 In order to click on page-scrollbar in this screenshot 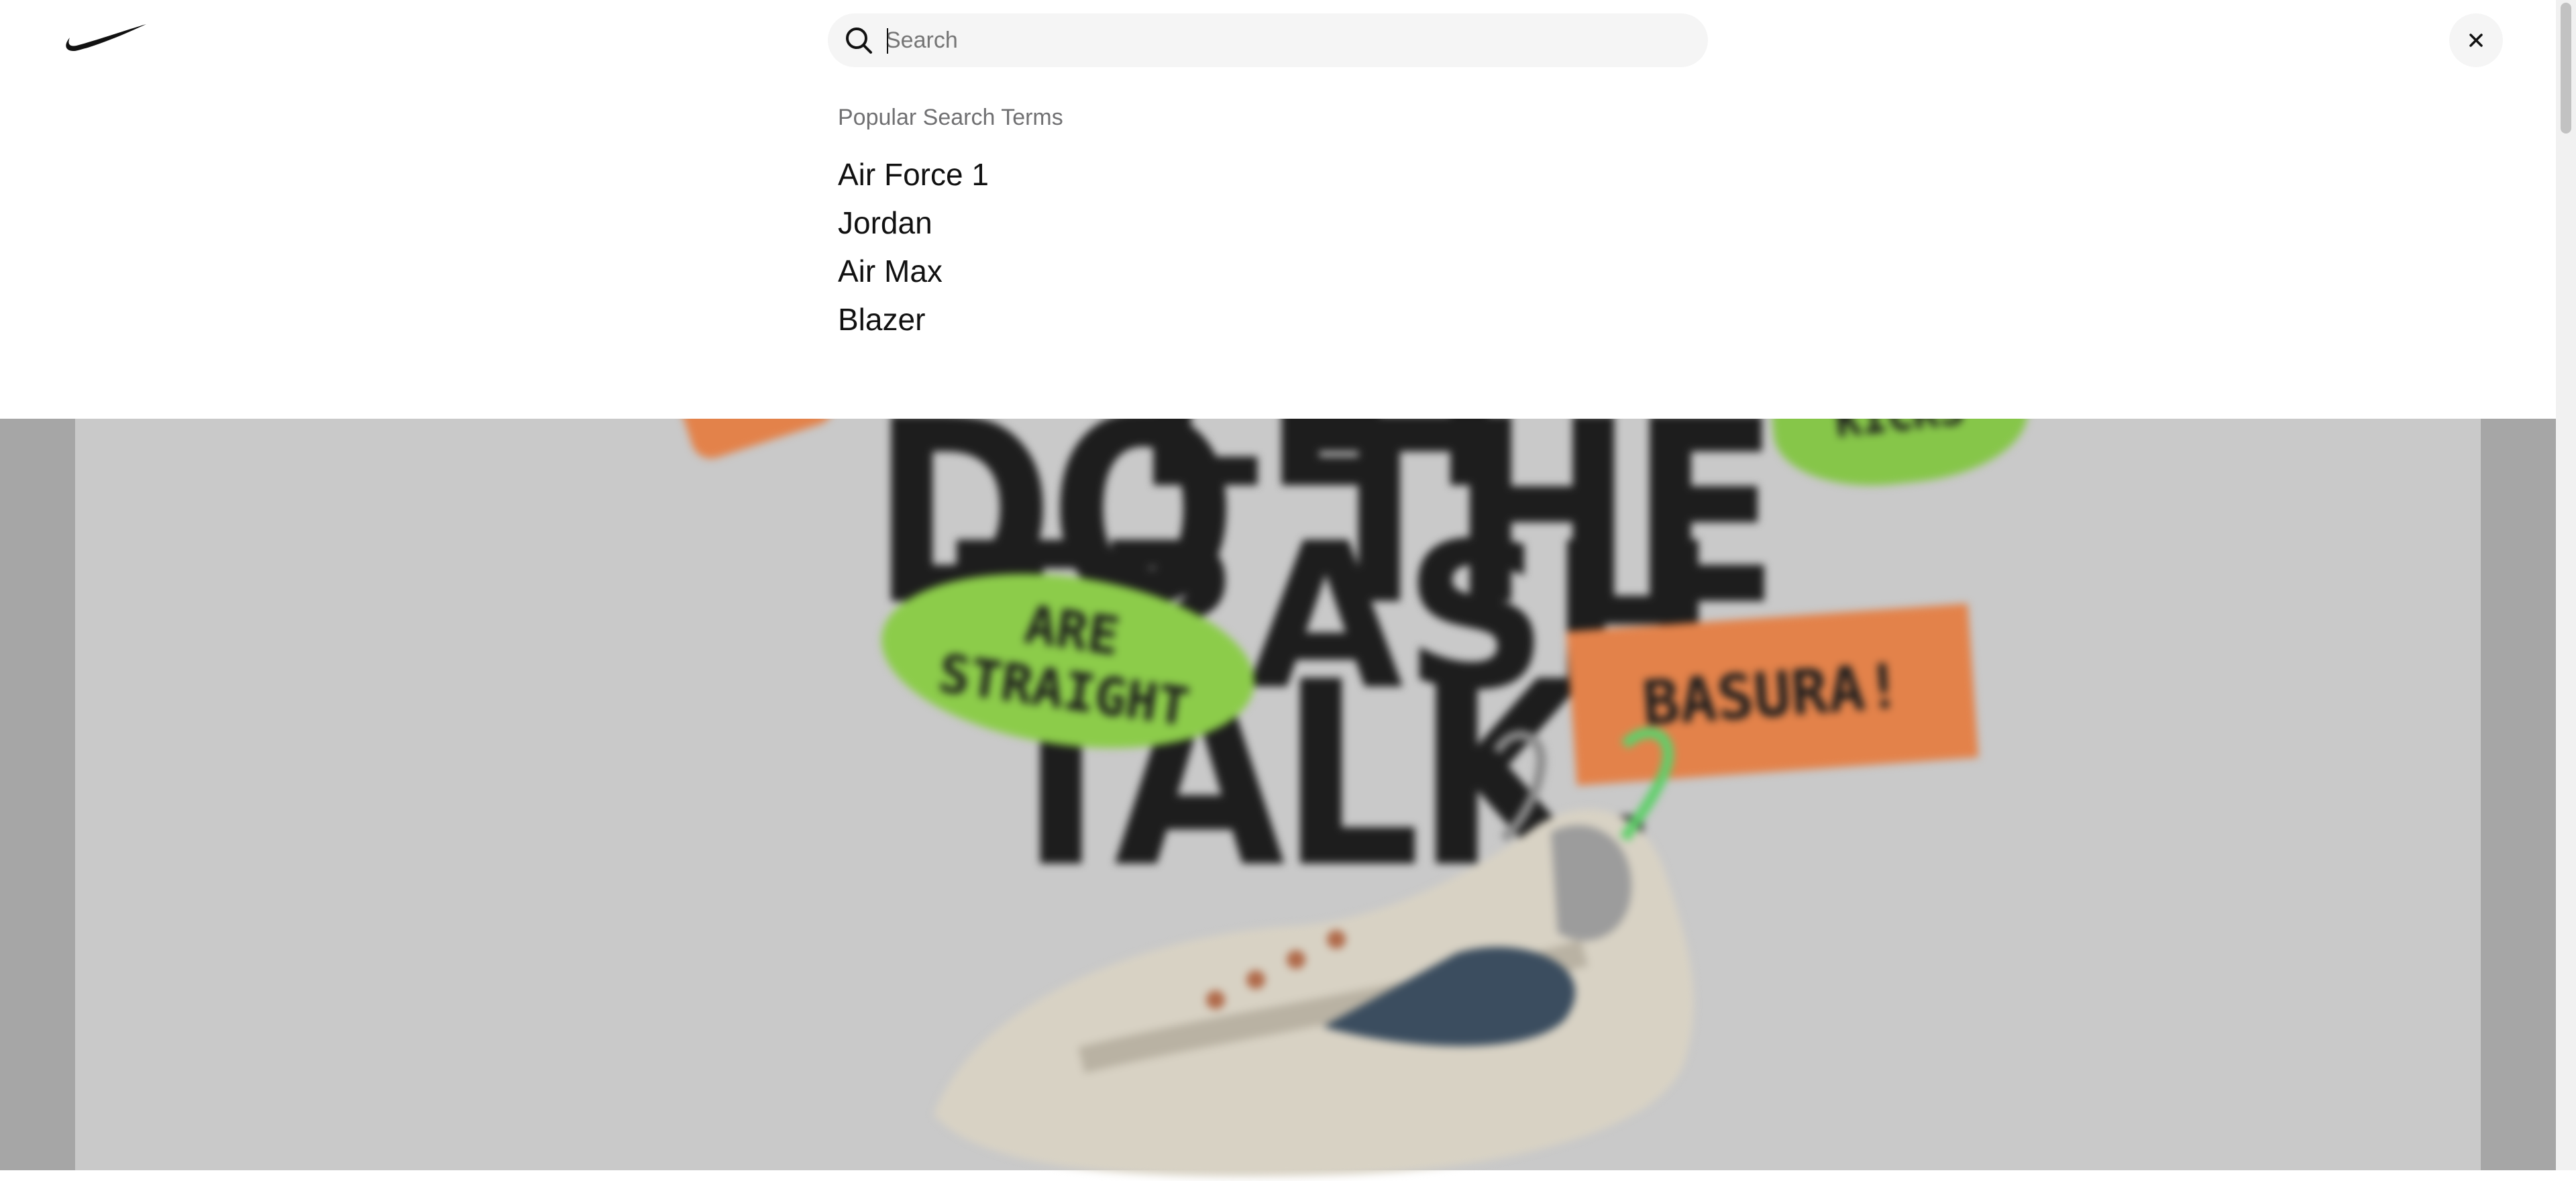, I will do `click(2566, 585)`.